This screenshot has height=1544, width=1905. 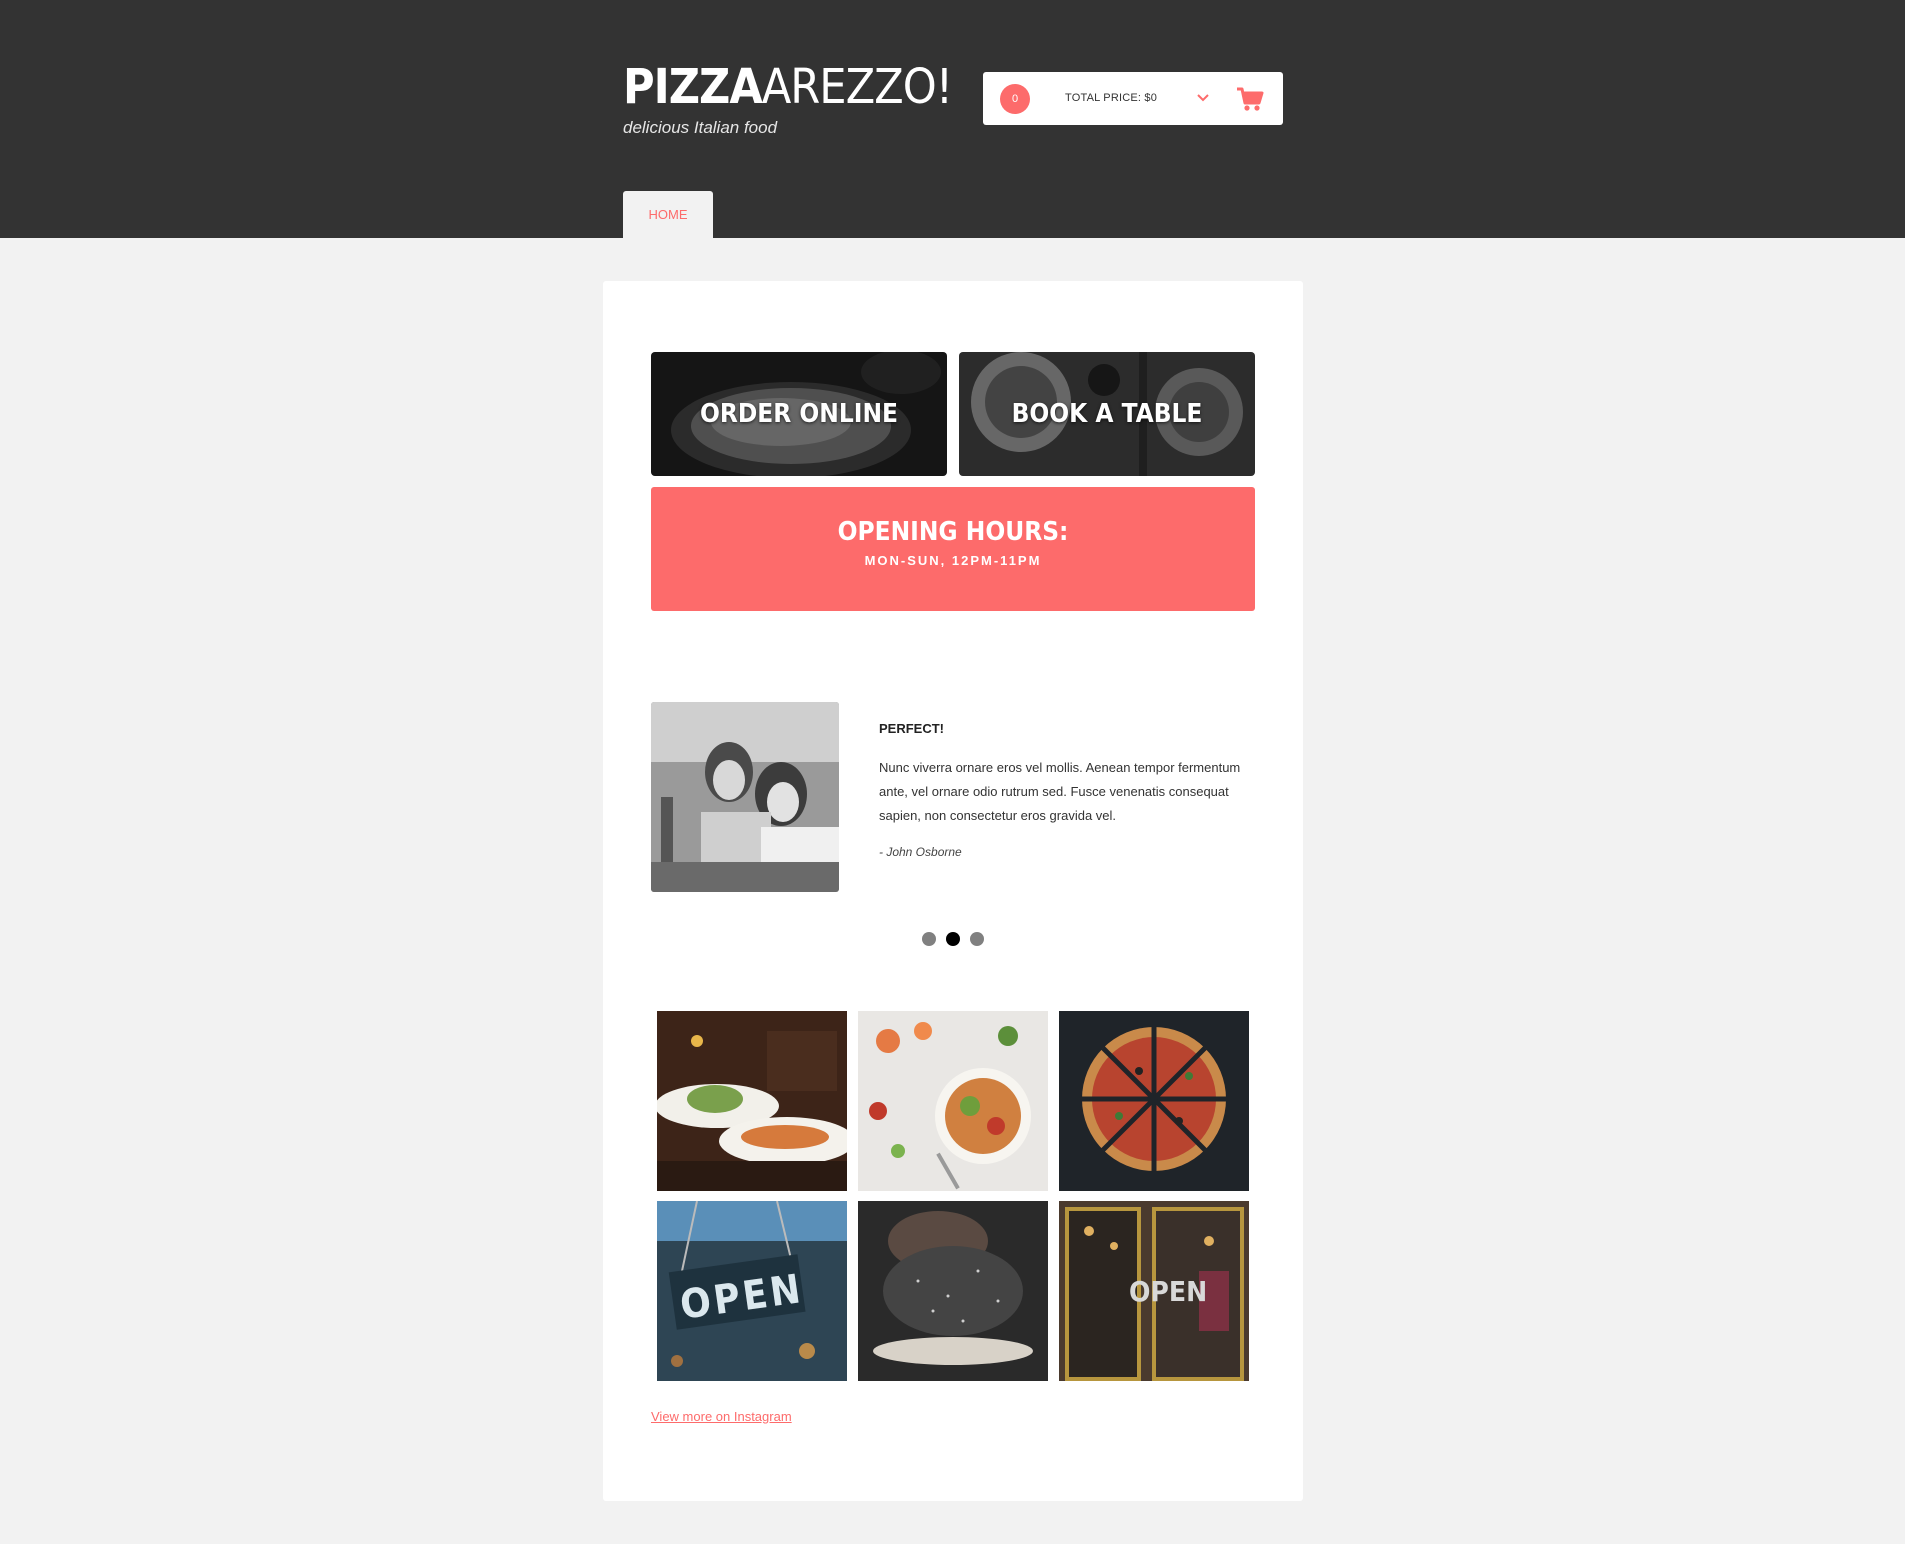 What do you see at coordinates (752, 1291) in the screenshot?
I see `gallery-photo-open-sign: OPEN` at bounding box center [752, 1291].